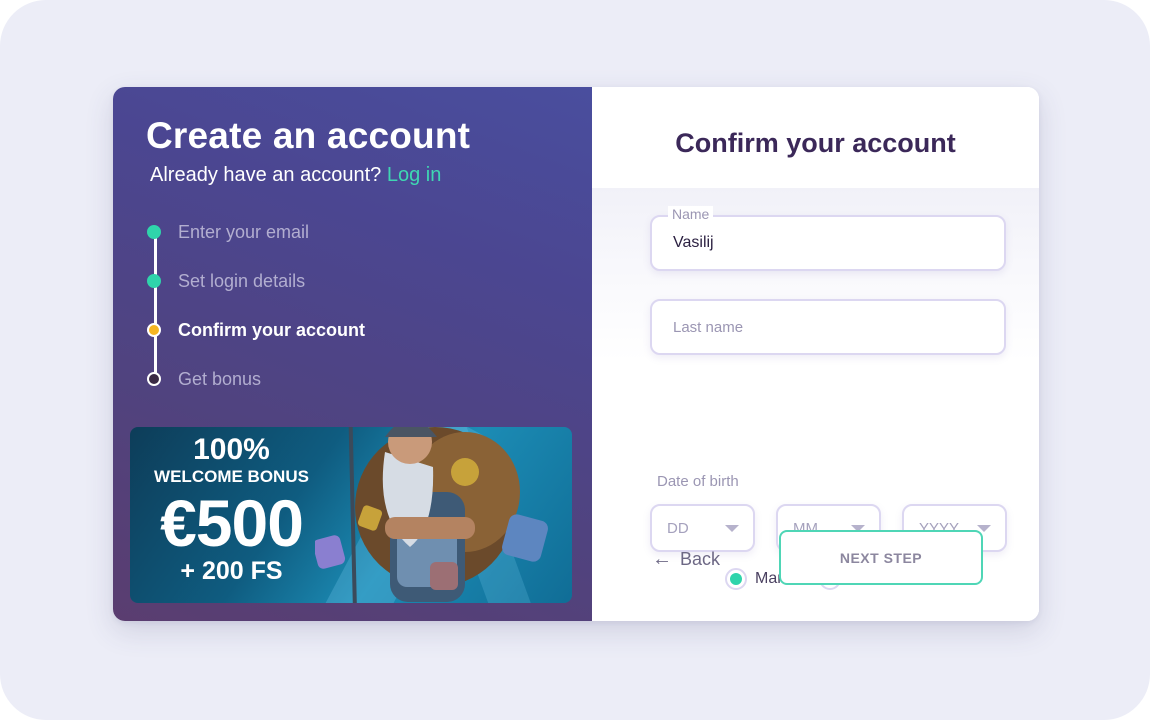 This screenshot has width=1150, height=720. Describe the element at coordinates (691, 214) in the screenshot. I see `name-field-label: Name` at that location.